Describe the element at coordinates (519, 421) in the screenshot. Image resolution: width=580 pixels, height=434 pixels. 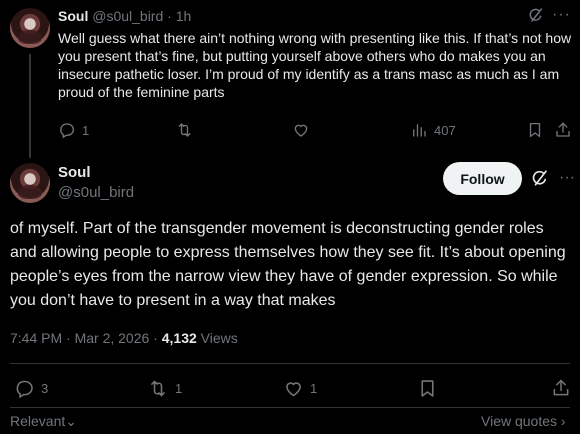
I see `view-quotes-label: View quotes` at that location.